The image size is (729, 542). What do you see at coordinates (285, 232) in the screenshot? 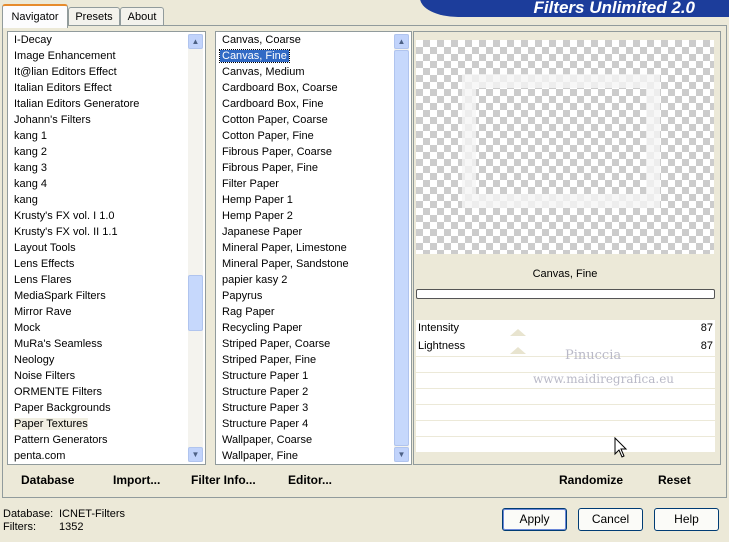
I see `filter-item: Japanese Paper` at bounding box center [285, 232].